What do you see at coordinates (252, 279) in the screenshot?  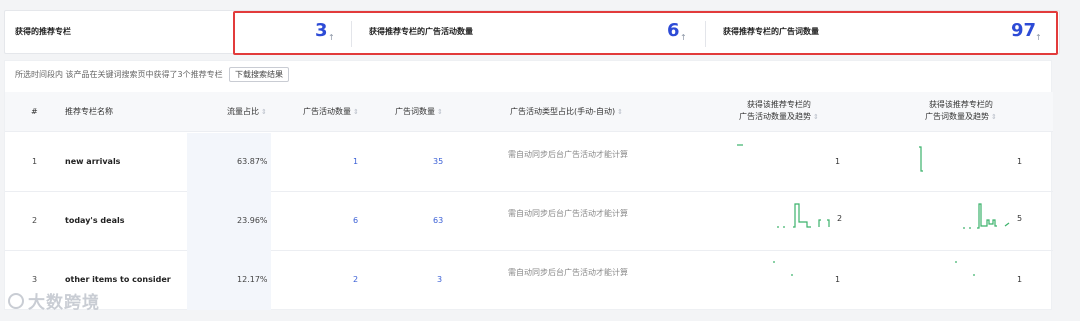 I see `traffic-share-value: 12.17%` at bounding box center [252, 279].